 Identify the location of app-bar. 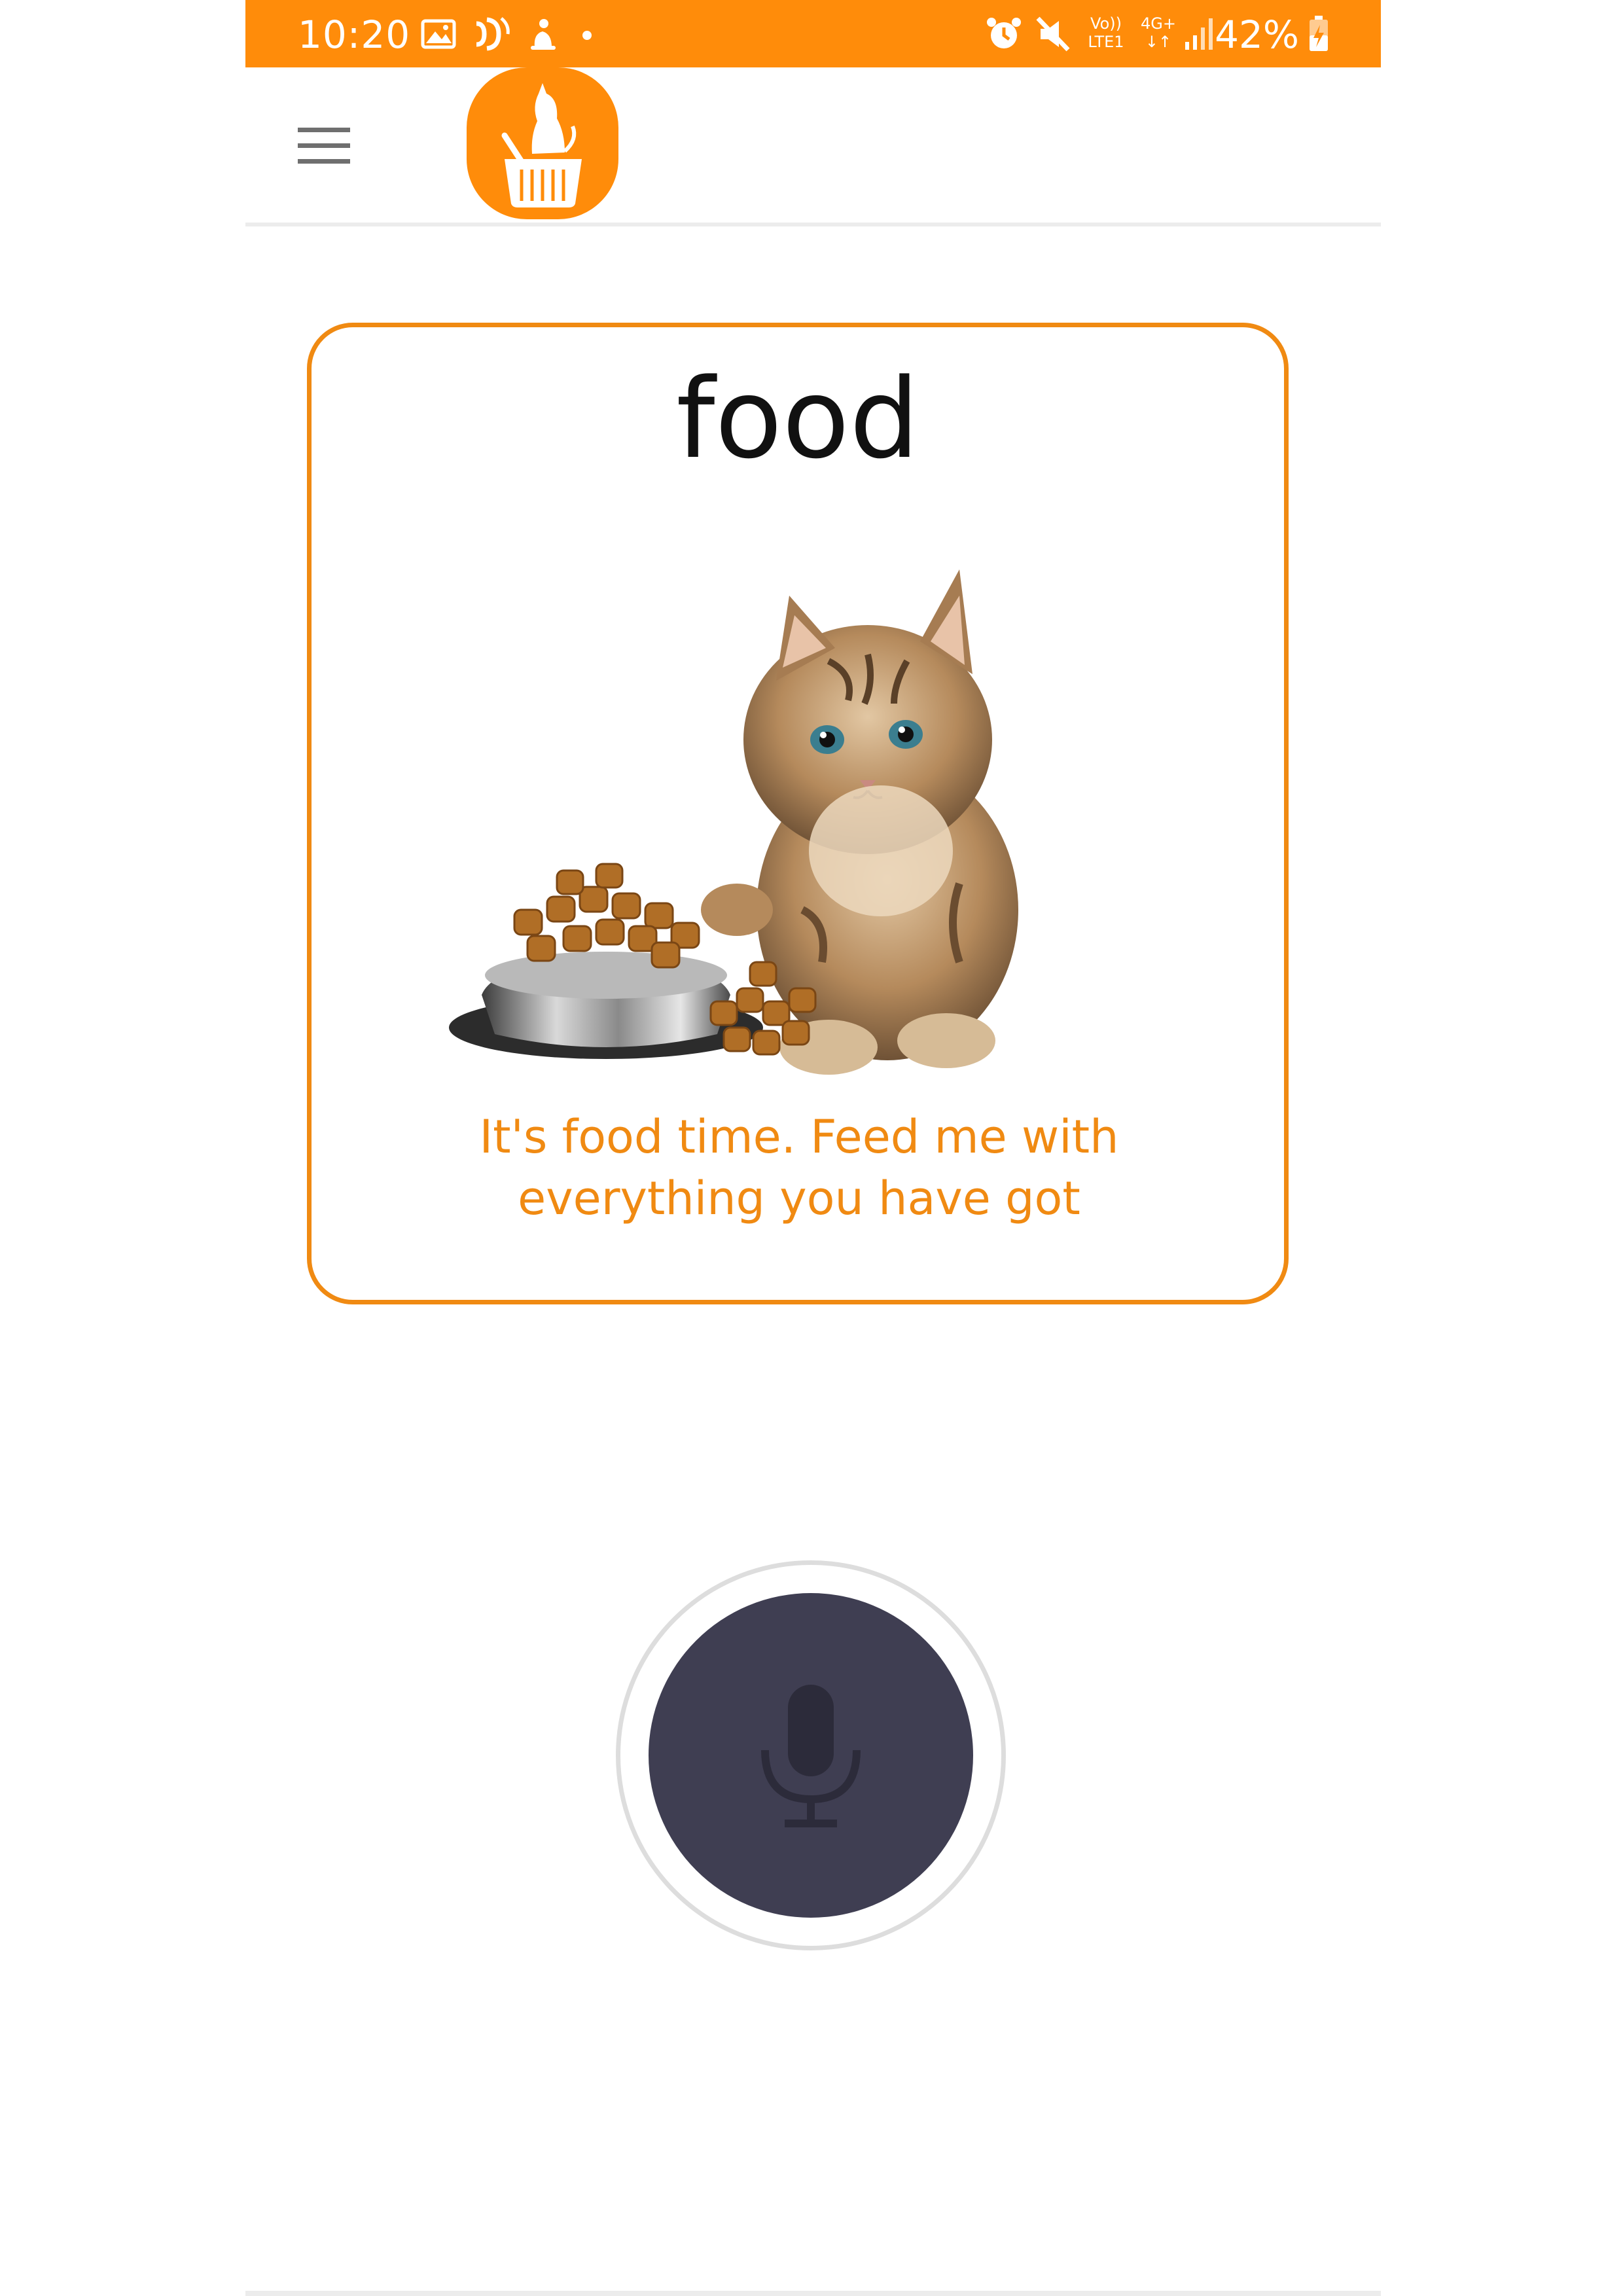
(813, 146).